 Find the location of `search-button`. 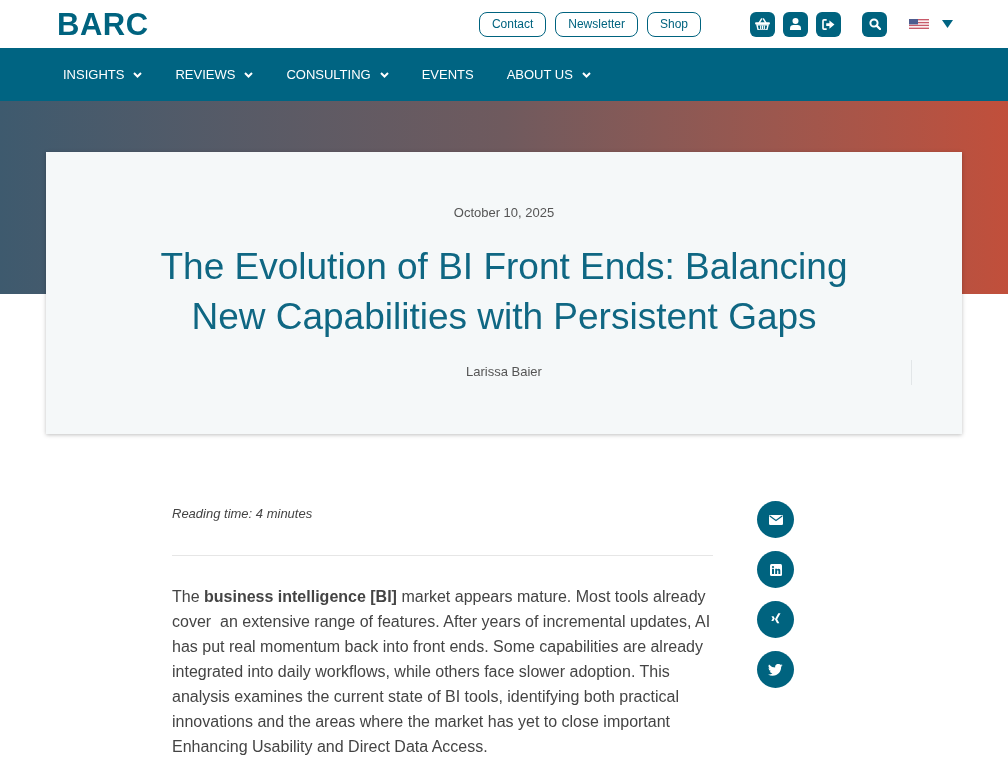

search-button is located at coordinates (874, 24).